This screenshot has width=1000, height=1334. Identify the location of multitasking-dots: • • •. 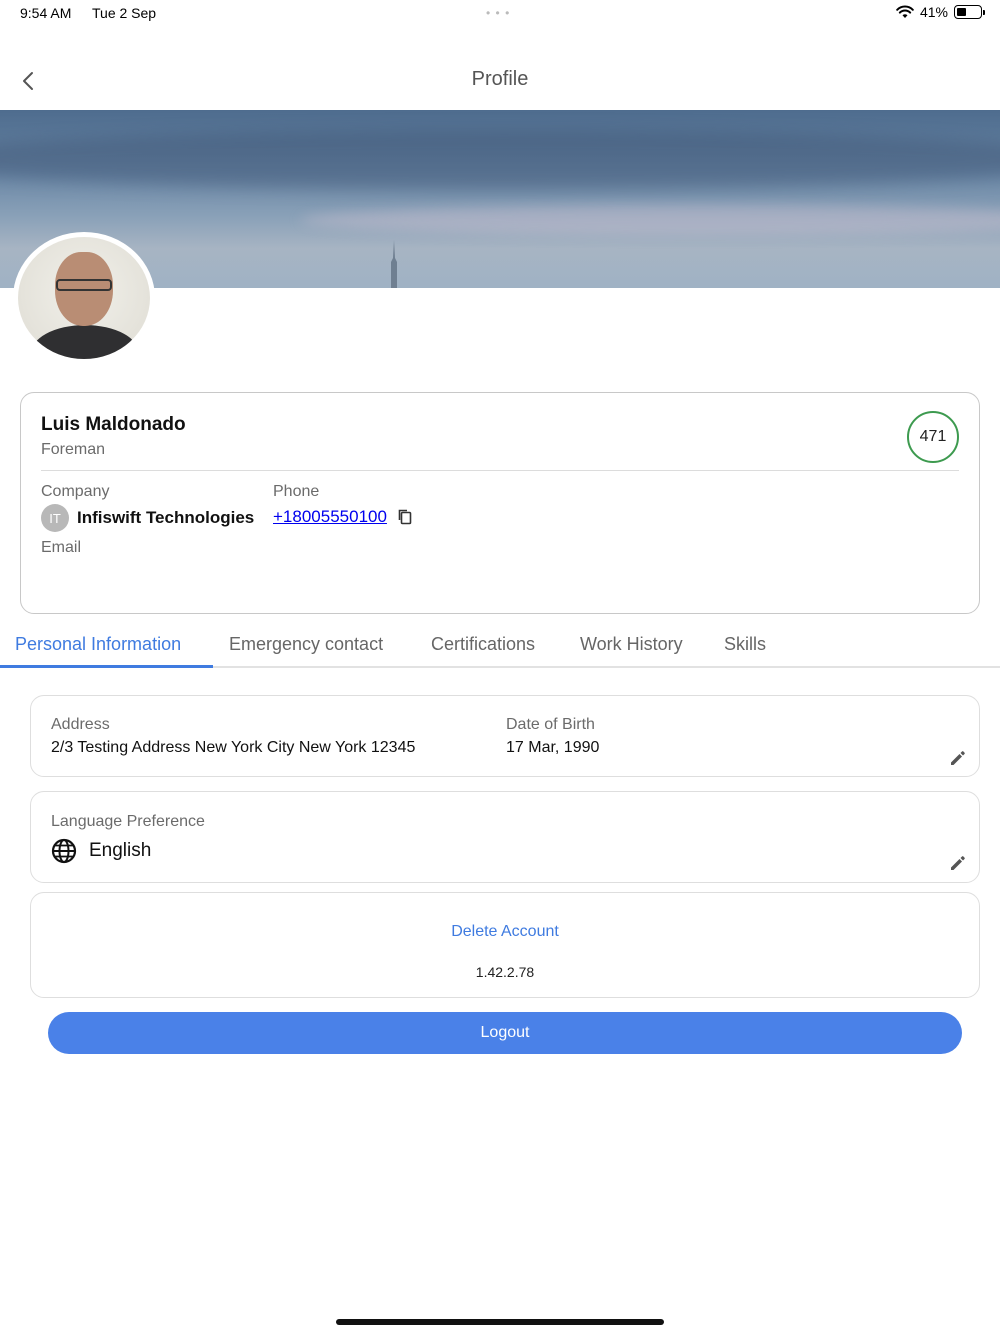
(498, 13).